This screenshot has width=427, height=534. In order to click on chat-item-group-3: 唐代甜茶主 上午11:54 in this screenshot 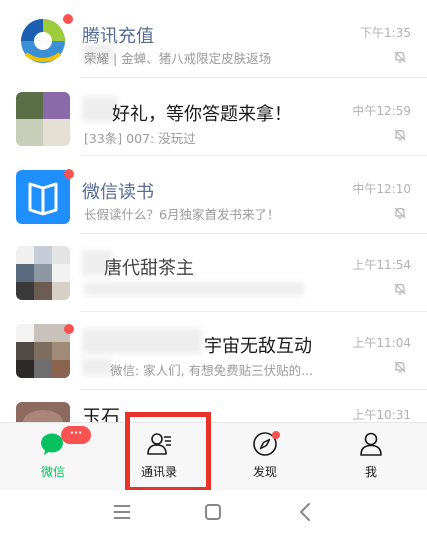, I will do `click(213, 273)`.